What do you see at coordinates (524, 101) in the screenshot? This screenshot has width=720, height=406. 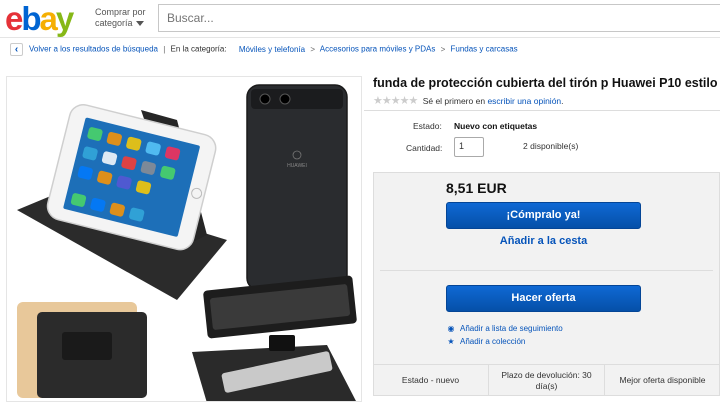 I see `write-review-link: escribir una opinión` at bounding box center [524, 101].